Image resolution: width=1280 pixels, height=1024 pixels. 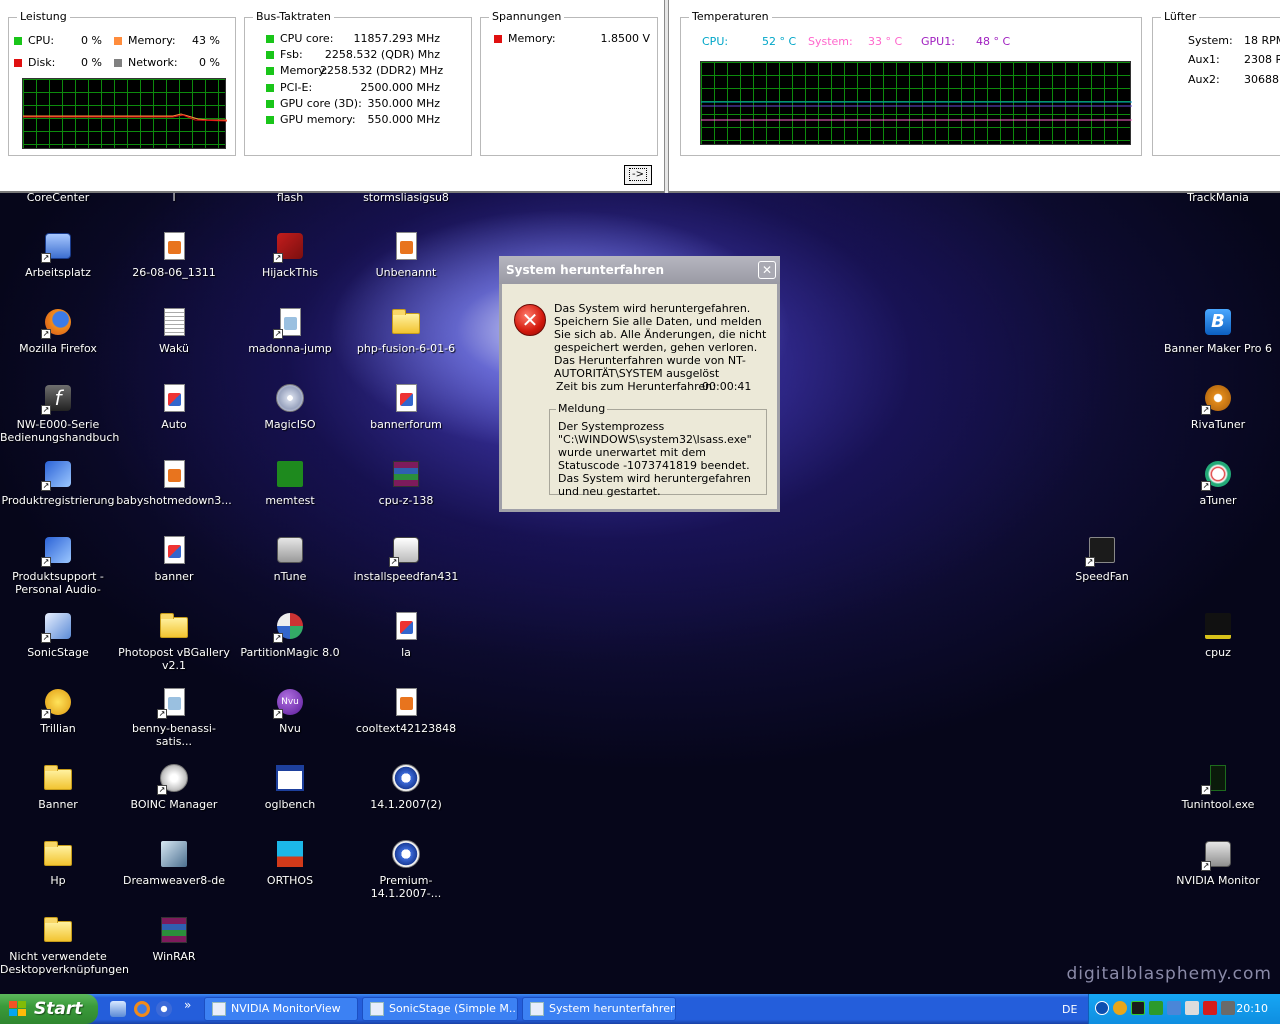 I want to click on icon-label: NVIDIA Monitor, so click(x=1218, y=880).